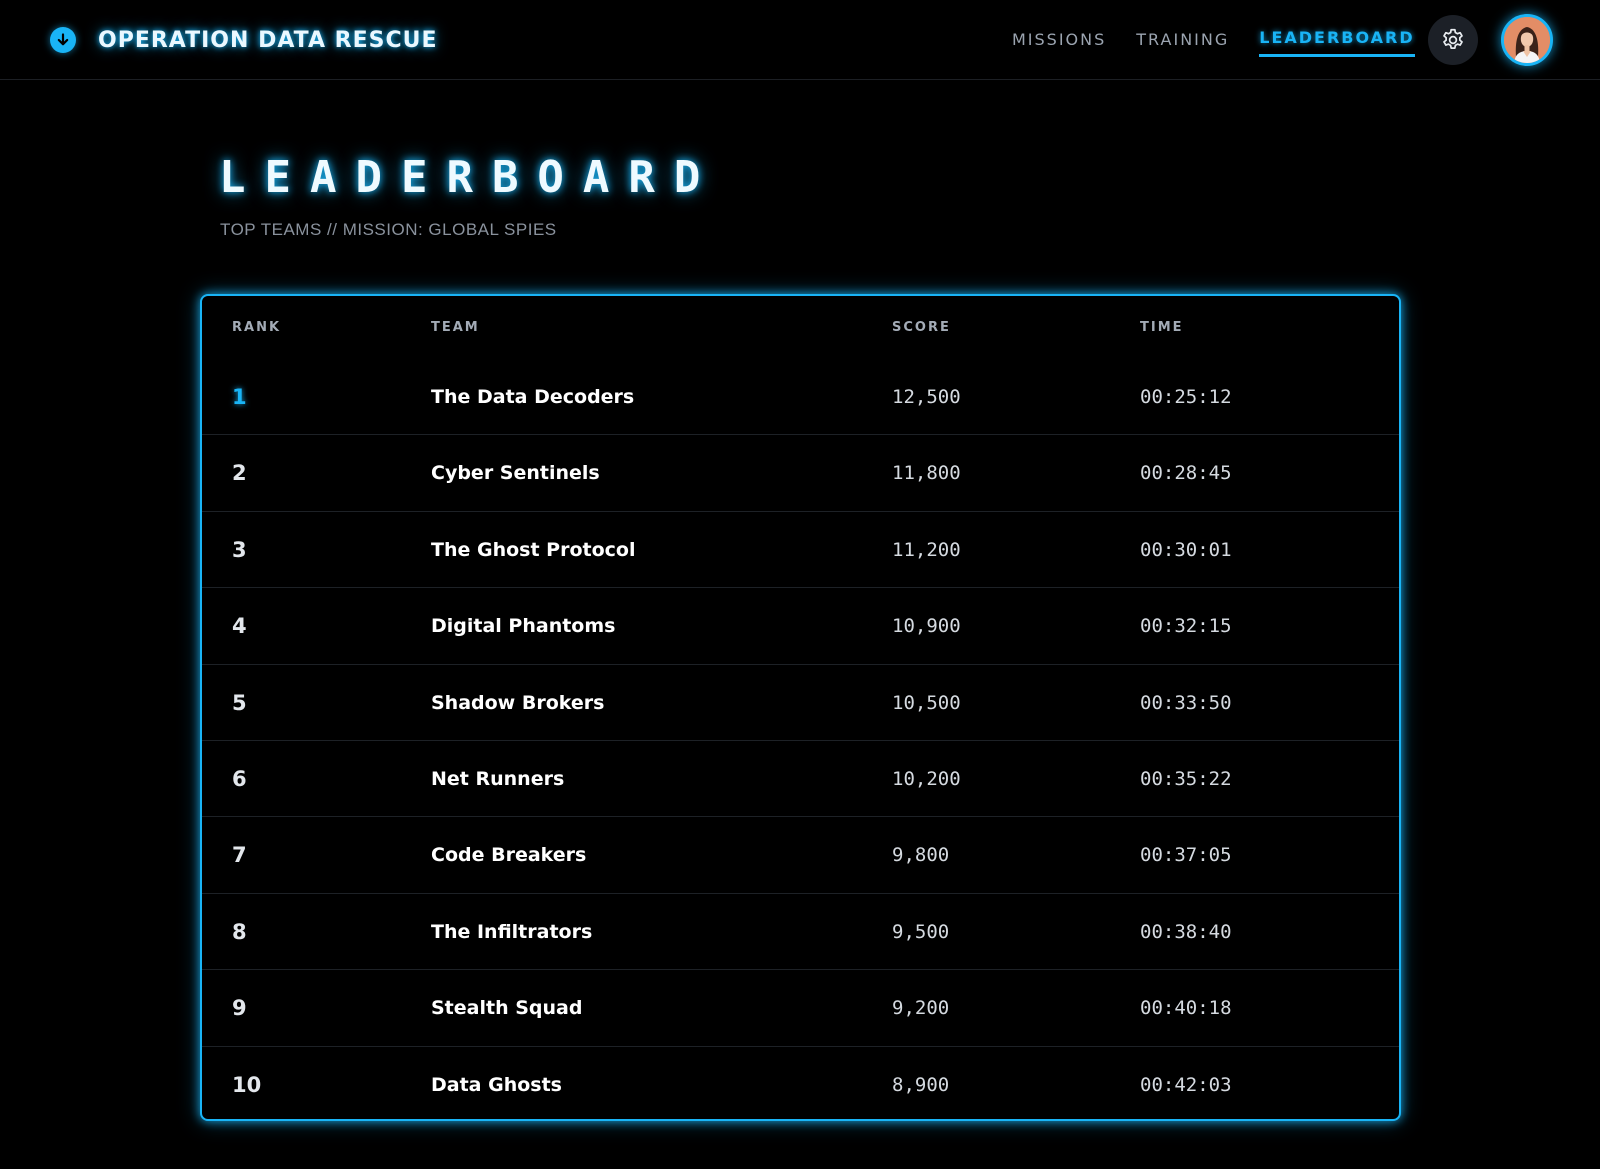 The height and width of the screenshot is (1169, 1600). Describe the element at coordinates (496, 1084) in the screenshot. I see `team-name-cell: Data Ghosts` at that location.